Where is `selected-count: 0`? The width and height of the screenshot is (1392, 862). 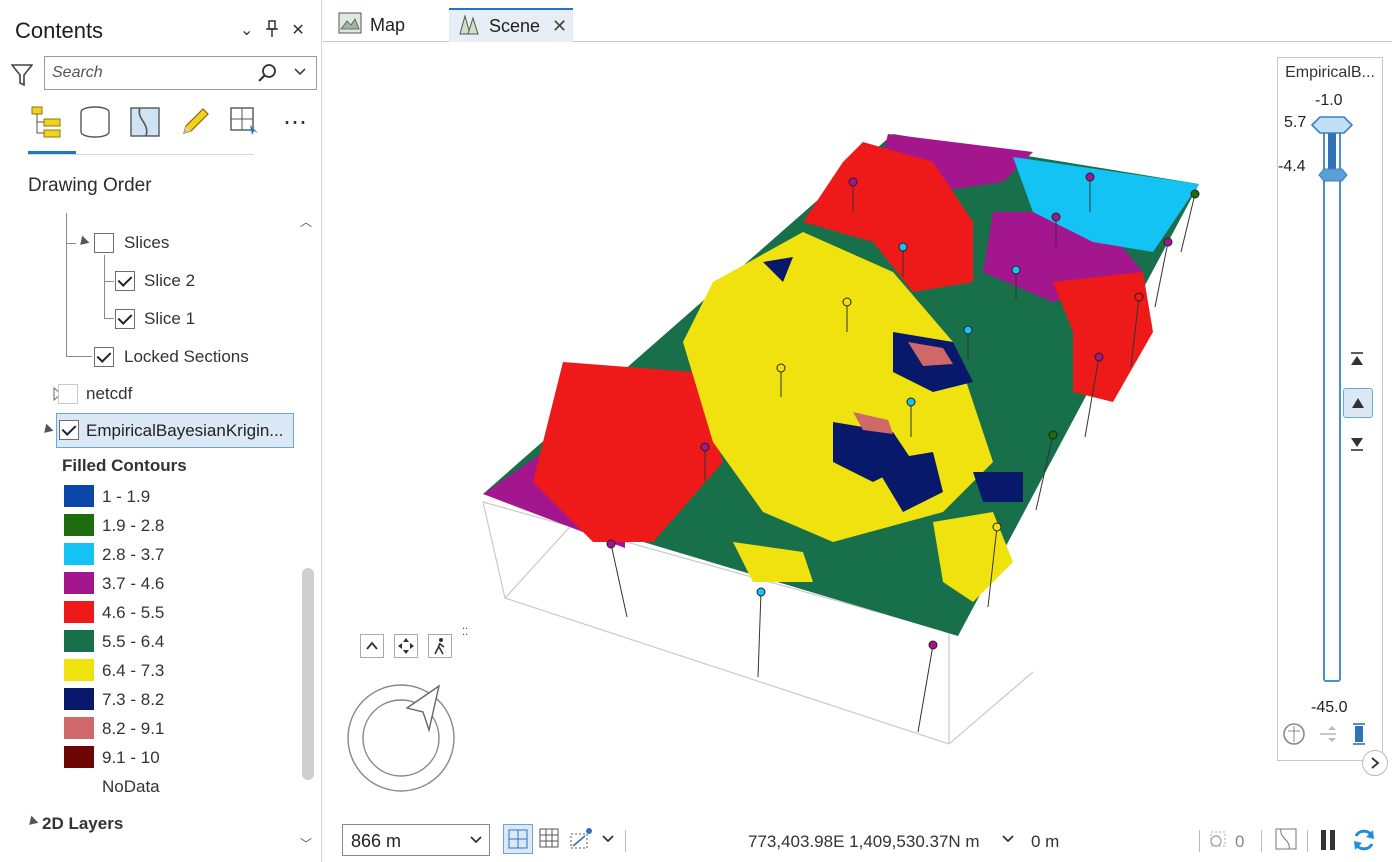 selected-count: 0 is located at coordinates (1240, 841).